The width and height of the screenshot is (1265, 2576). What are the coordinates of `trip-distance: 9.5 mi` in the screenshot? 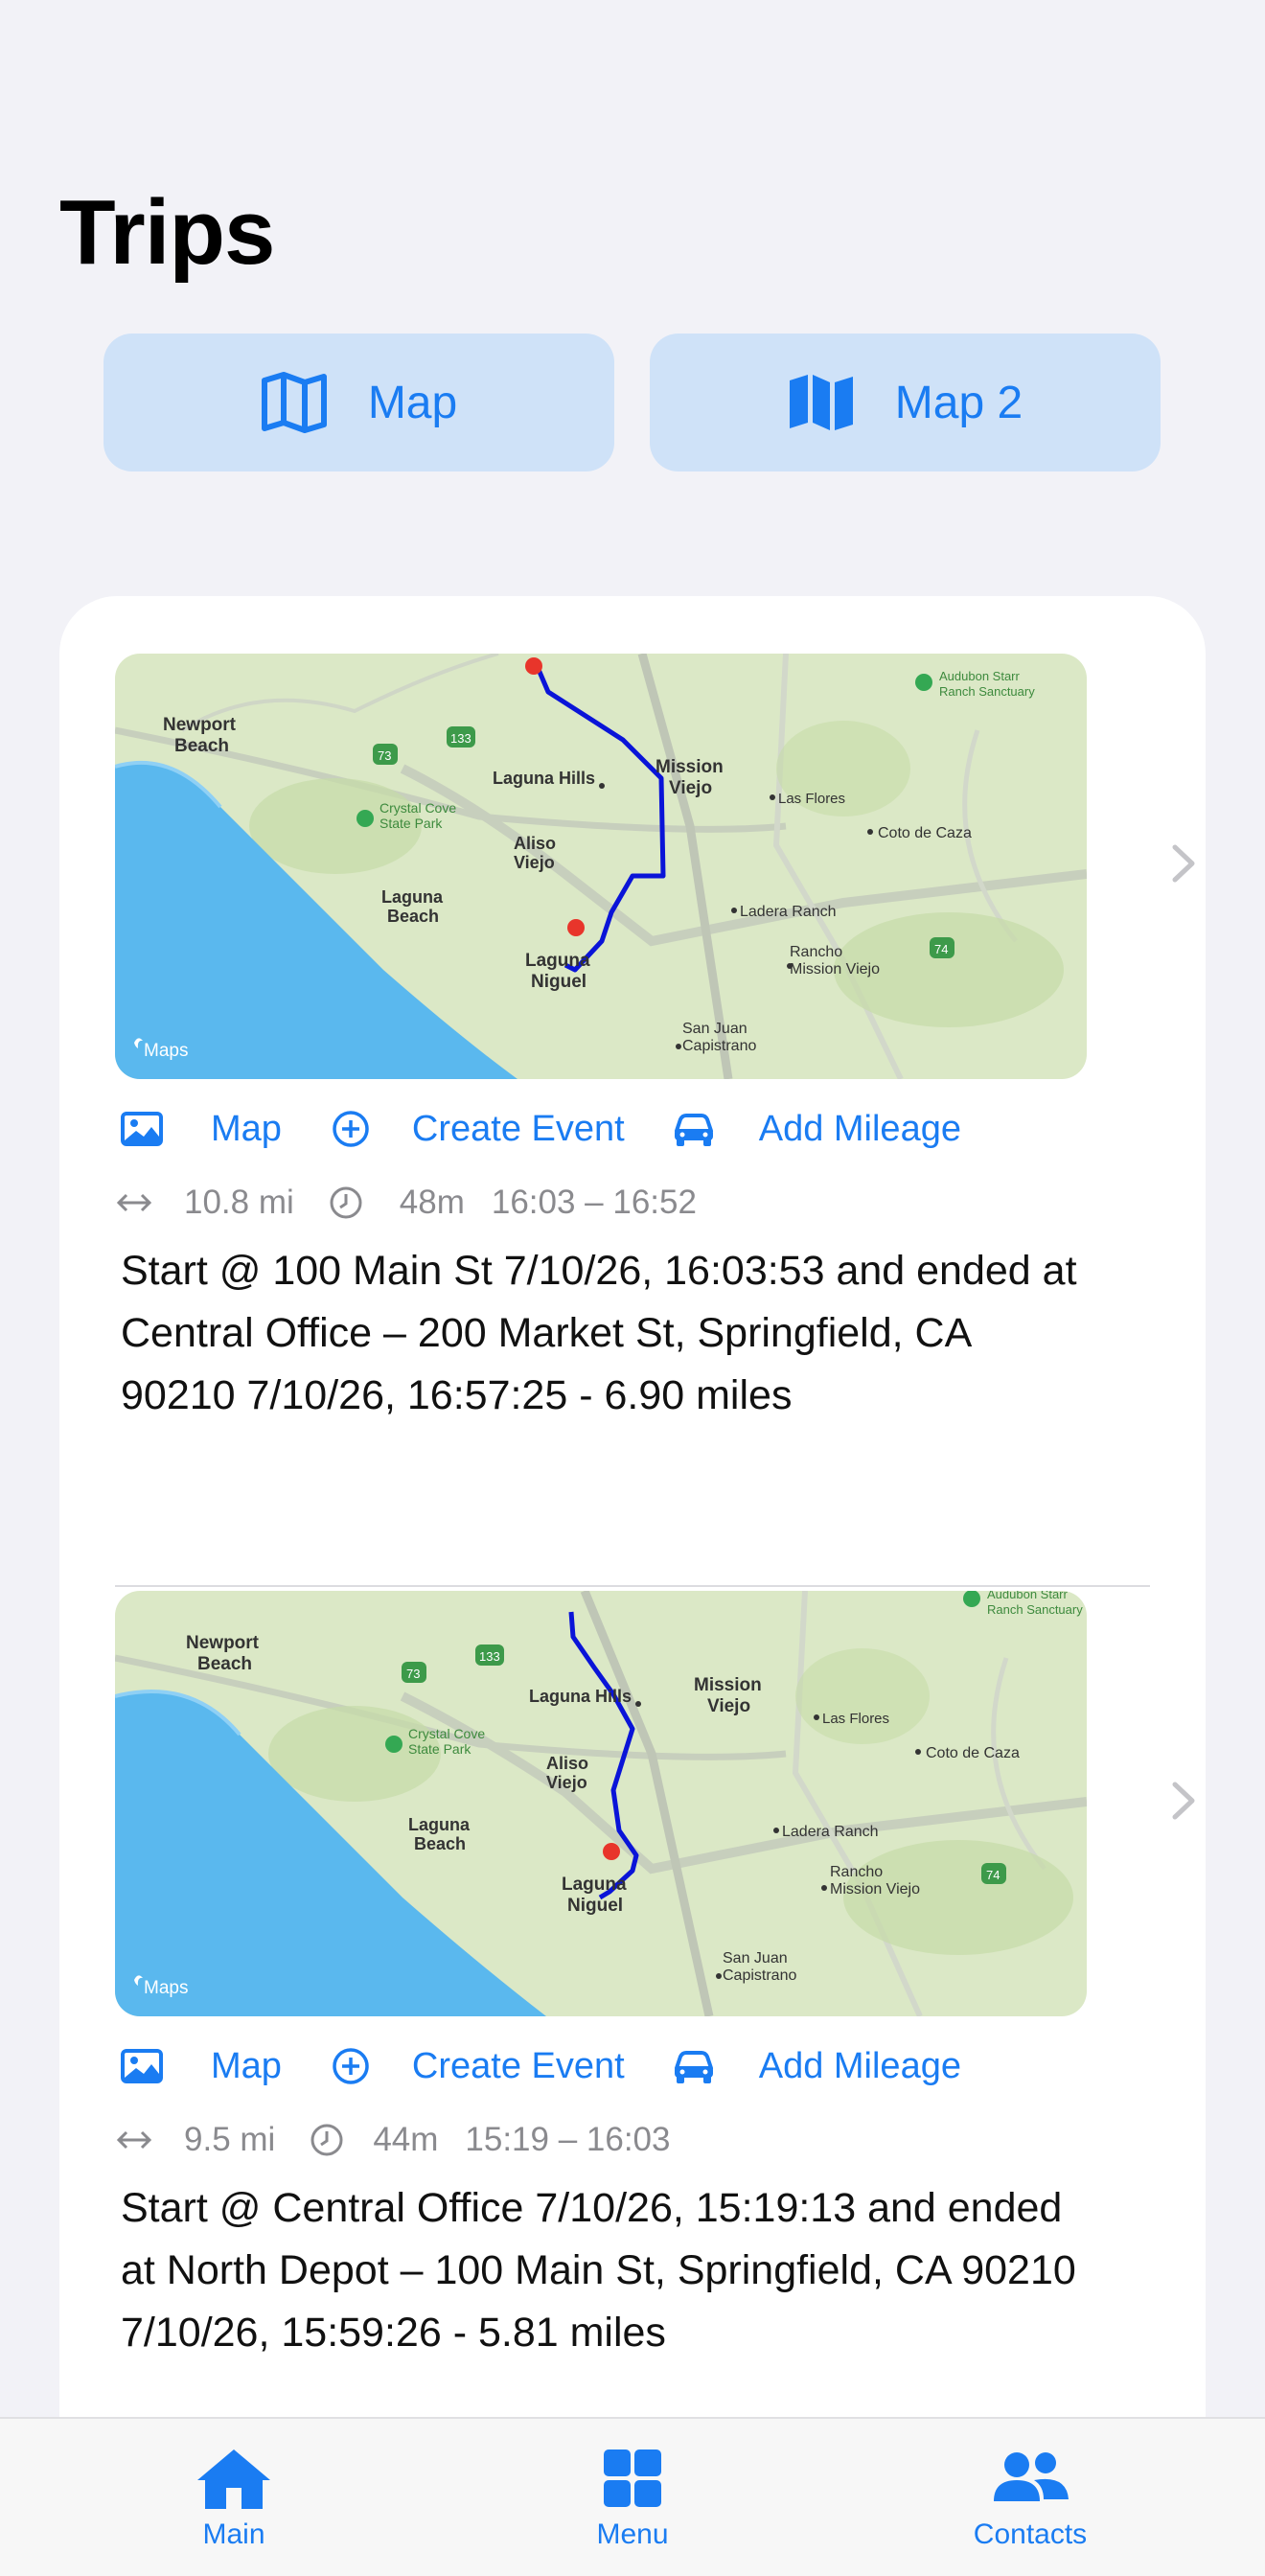 It's located at (230, 2139).